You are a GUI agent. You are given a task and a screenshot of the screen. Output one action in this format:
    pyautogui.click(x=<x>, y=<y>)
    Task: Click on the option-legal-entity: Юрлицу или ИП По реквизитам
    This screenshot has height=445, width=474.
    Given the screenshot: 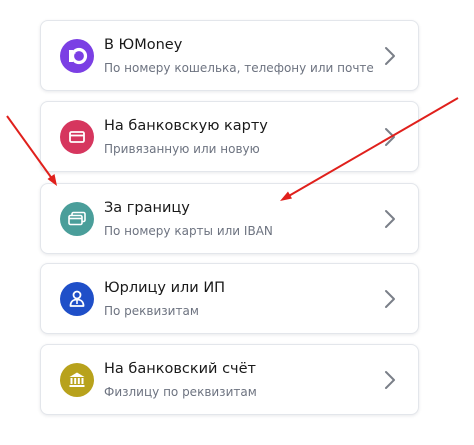 What is the action you would take?
    pyautogui.click(x=229, y=298)
    